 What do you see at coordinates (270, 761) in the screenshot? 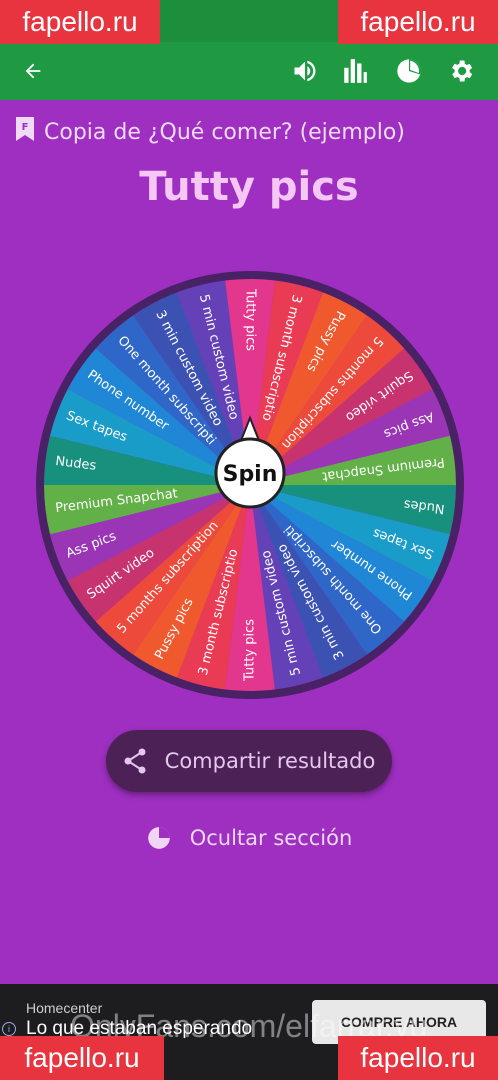
I see `share-label: Compartir resultado` at bounding box center [270, 761].